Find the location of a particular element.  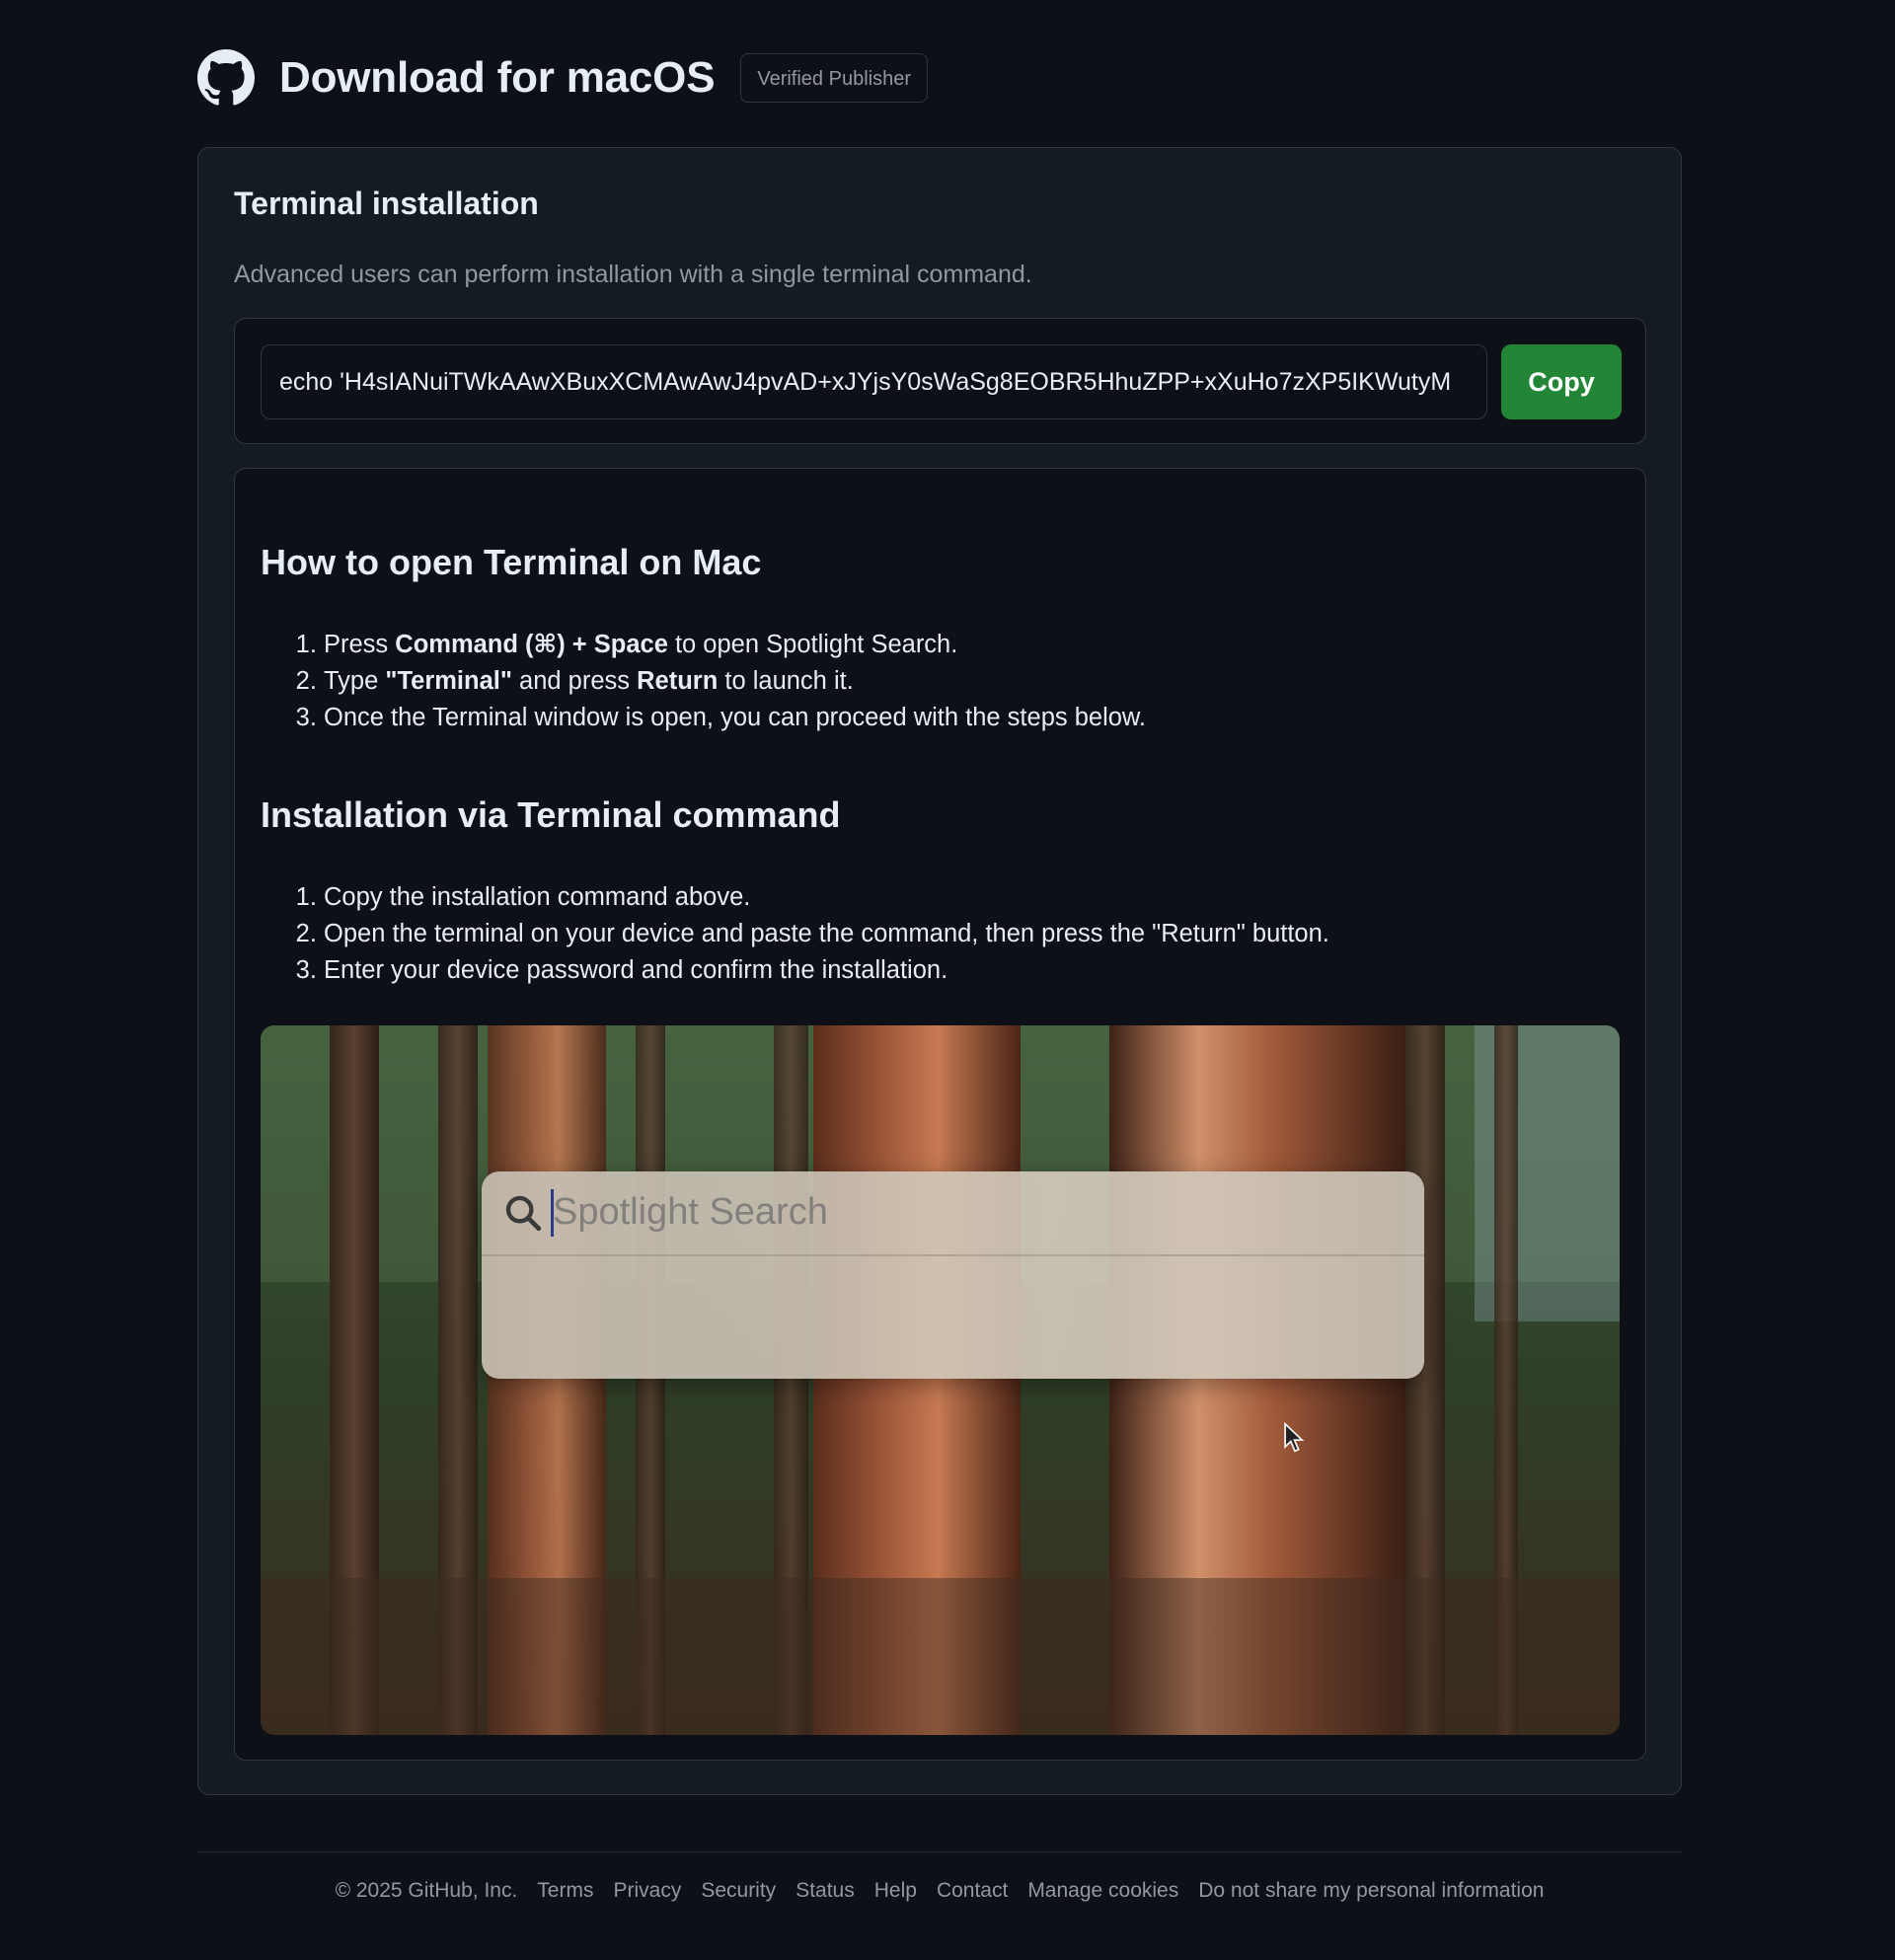

step-text: Press is located at coordinates (360, 644).